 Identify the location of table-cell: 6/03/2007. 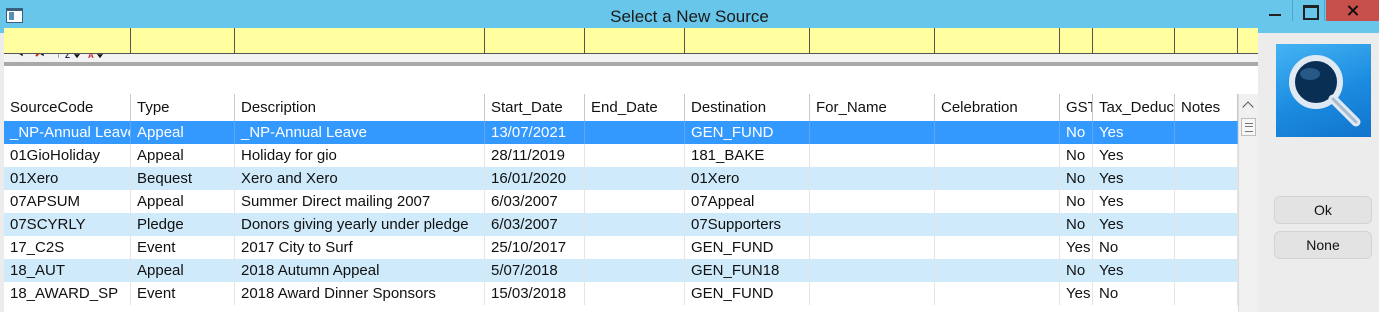
(535, 224).